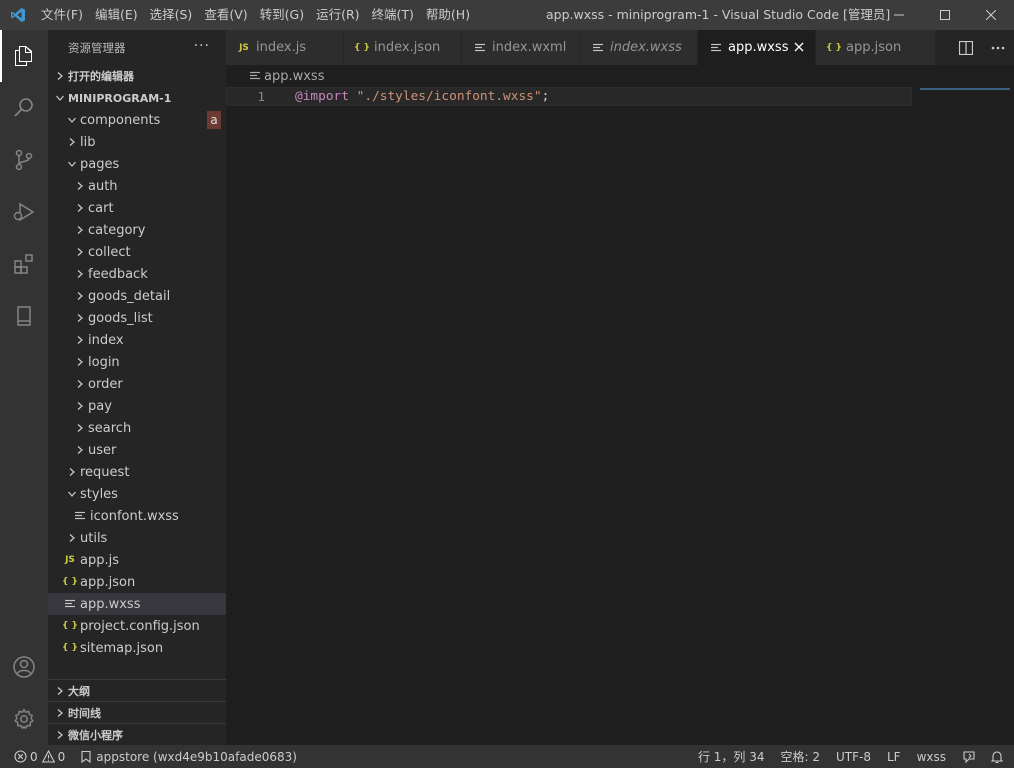  I want to click on run-debug-icon, so click(24, 212).